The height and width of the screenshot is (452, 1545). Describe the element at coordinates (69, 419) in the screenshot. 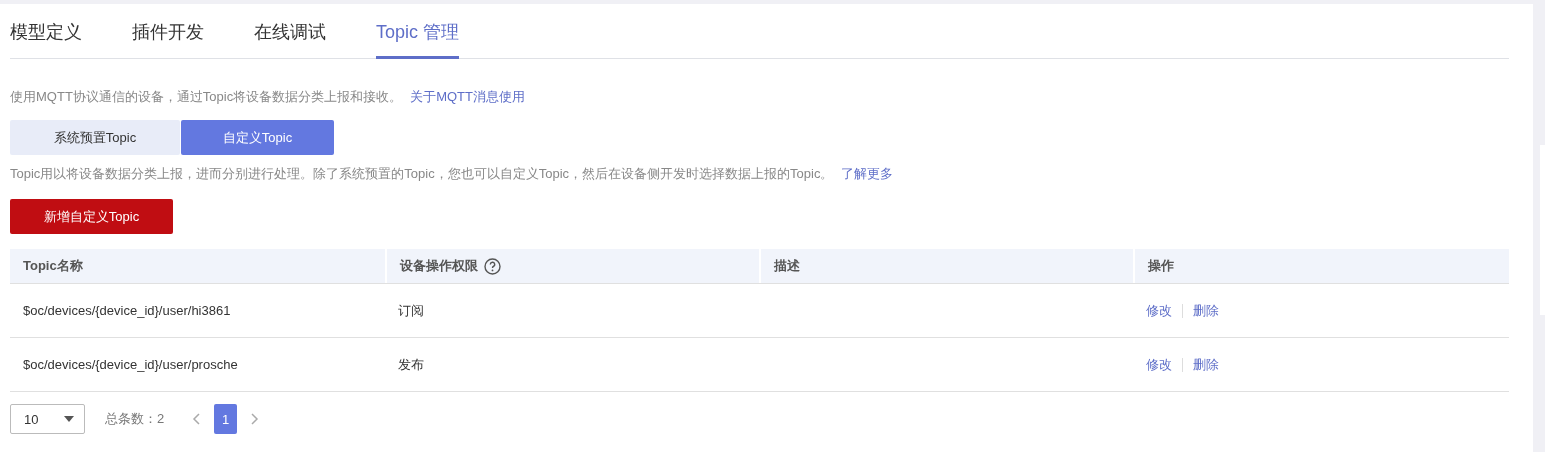

I see `dropdown-icon` at that location.